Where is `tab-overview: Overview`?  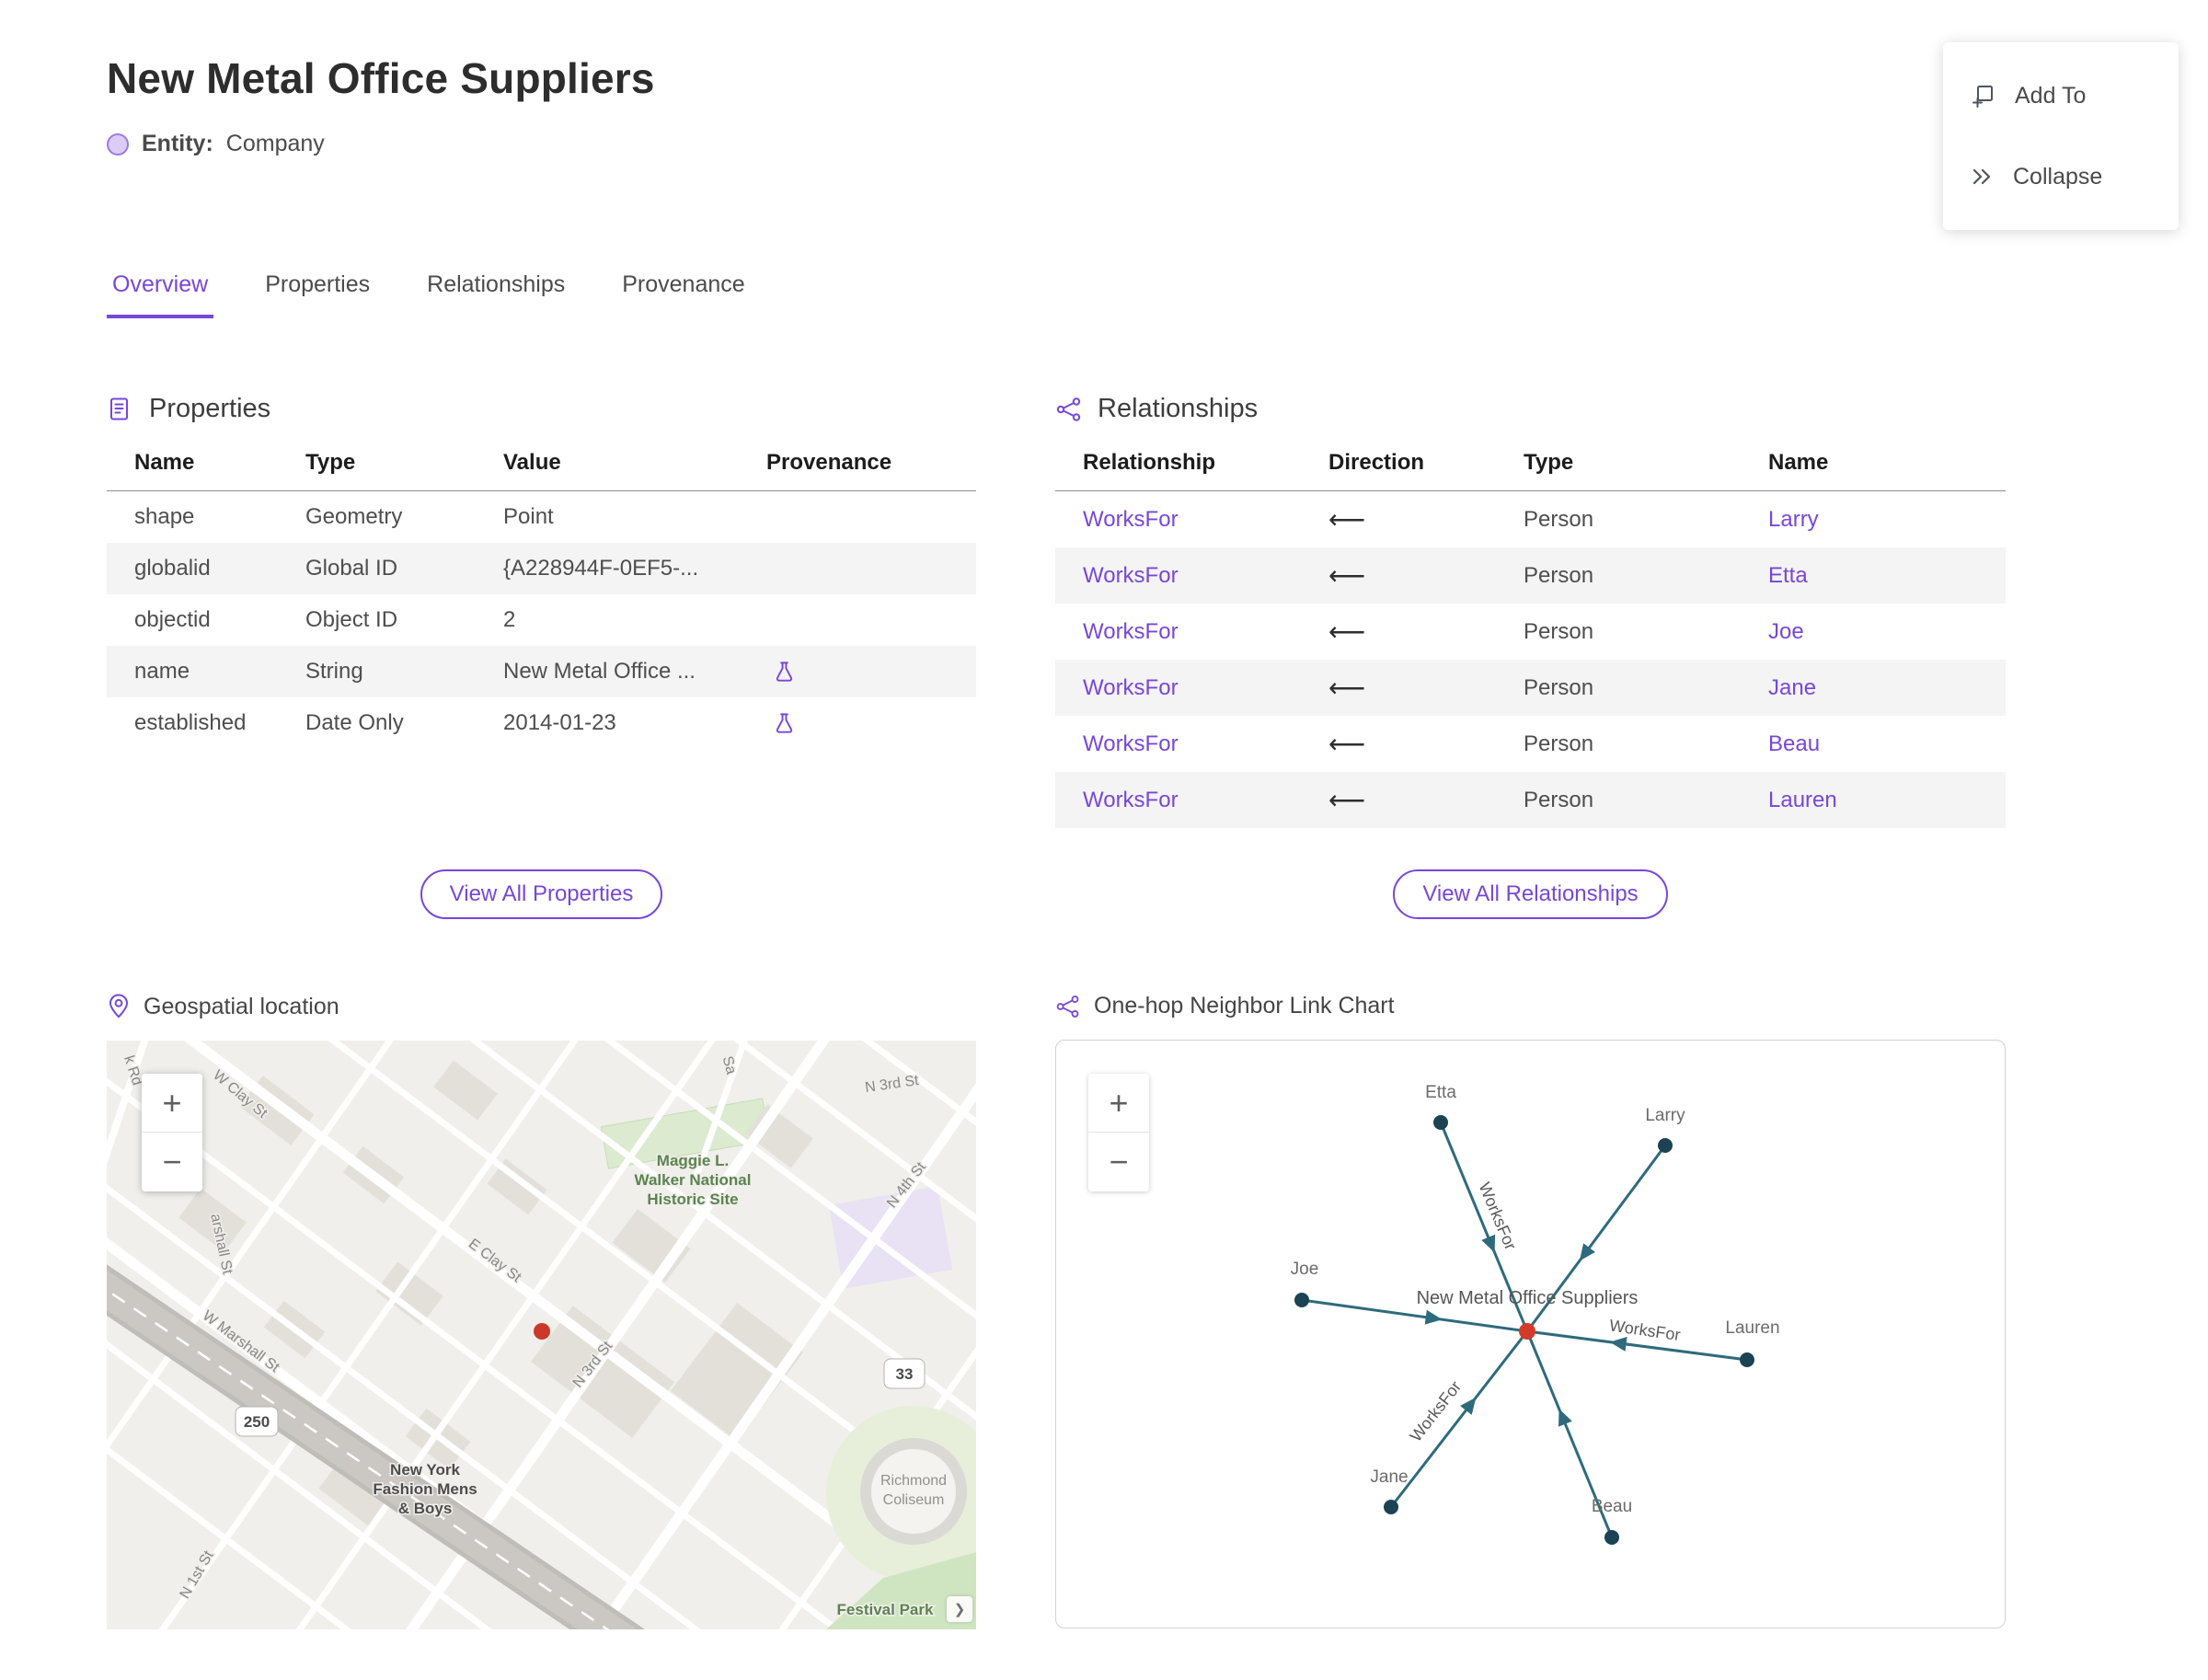
tab-overview: Overview is located at coordinates (160, 294).